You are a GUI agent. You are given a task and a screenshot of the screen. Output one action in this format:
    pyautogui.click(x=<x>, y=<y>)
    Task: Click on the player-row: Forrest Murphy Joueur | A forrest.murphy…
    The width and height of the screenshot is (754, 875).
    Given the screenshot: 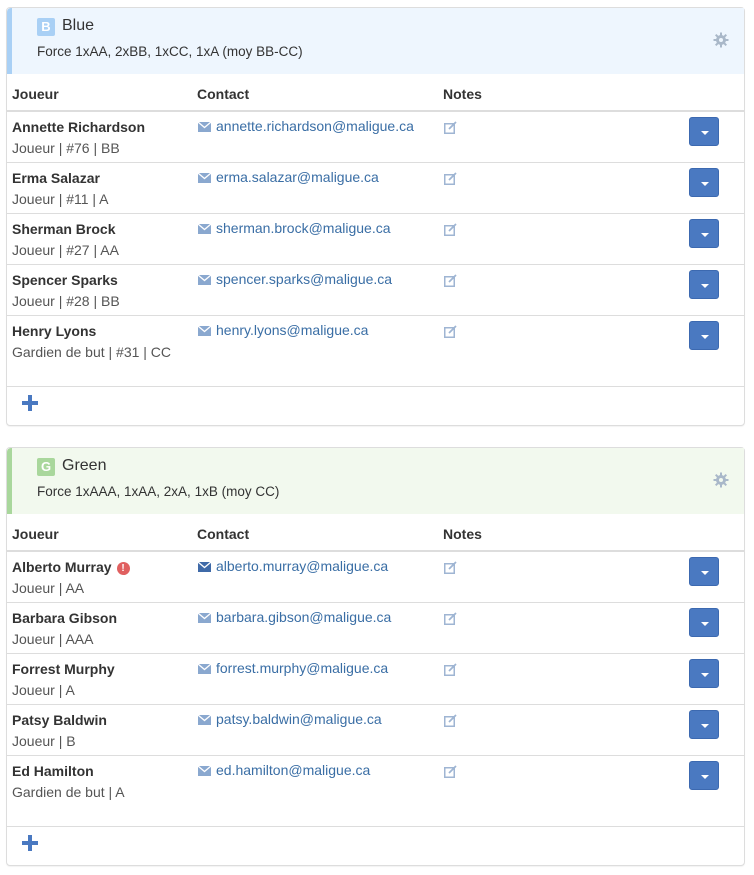 What is the action you would take?
    pyautogui.click(x=375, y=679)
    